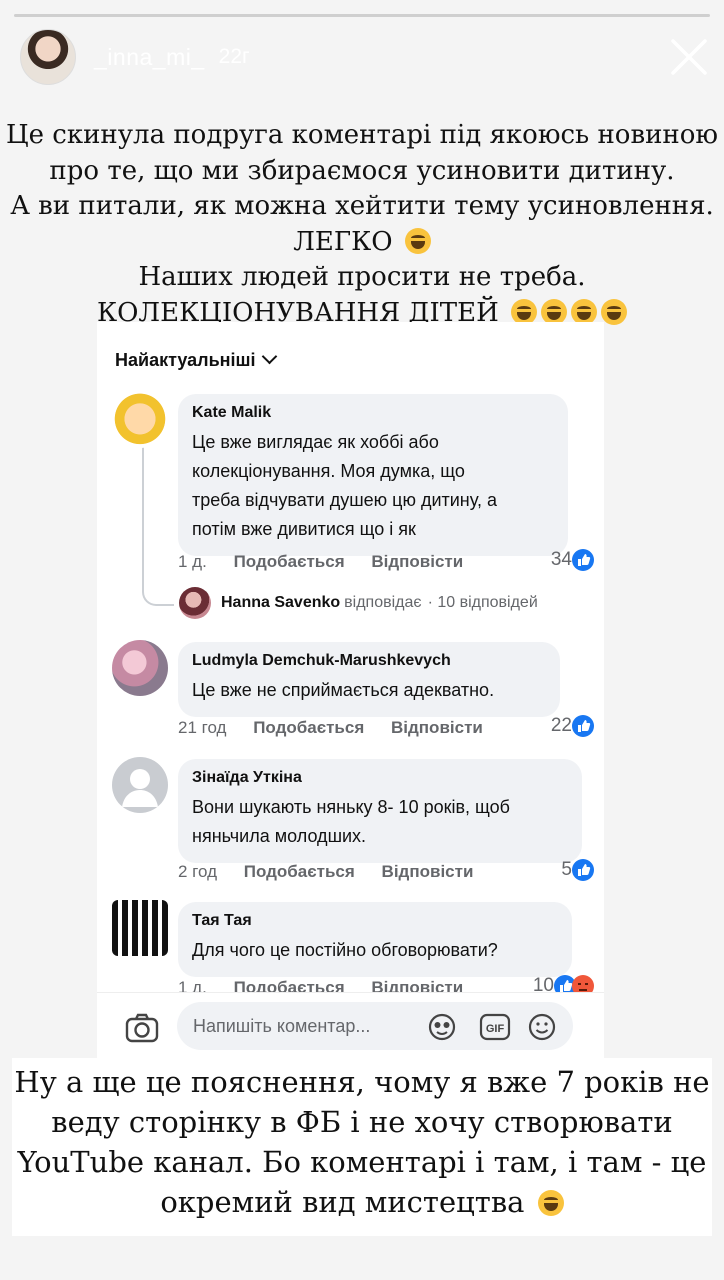 The image size is (724, 1280). I want to click on commenter-name: Kate Malik, so click(373, 413).